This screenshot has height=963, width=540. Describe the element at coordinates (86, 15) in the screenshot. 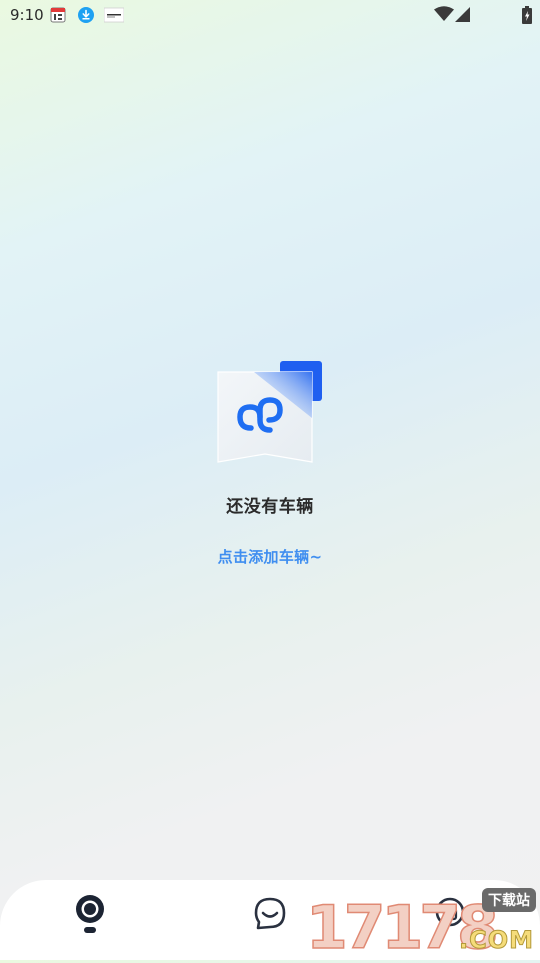

I see `download-notification-icon` at that location.